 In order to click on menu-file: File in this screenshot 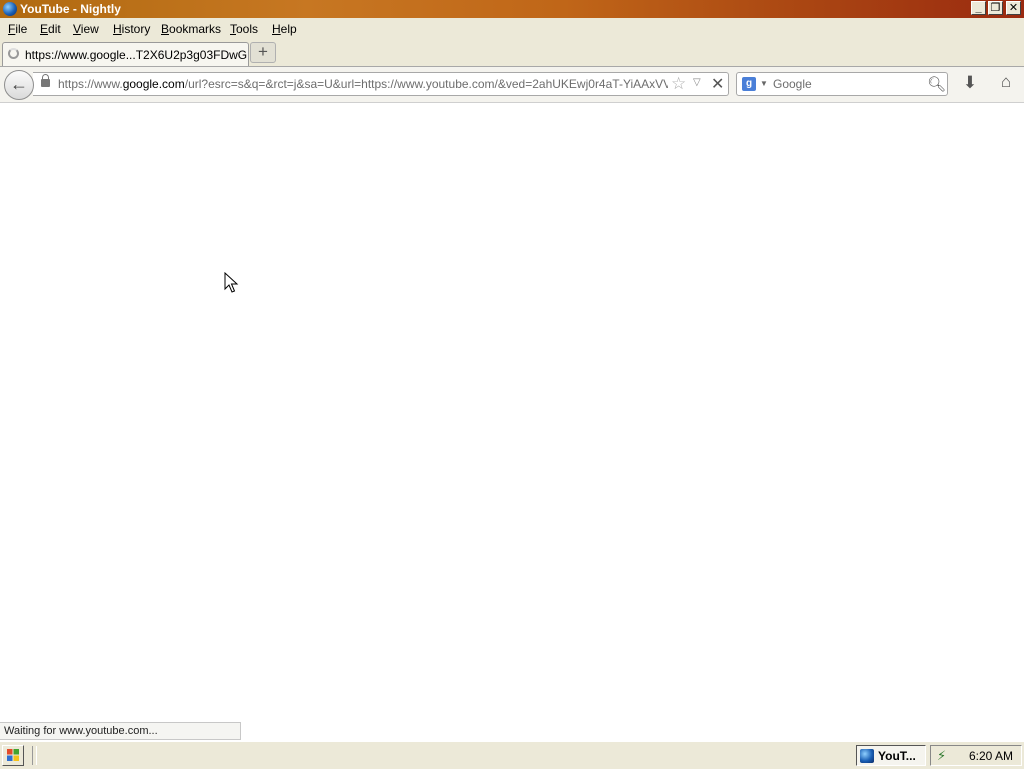, I will do `click(17, 29)`.